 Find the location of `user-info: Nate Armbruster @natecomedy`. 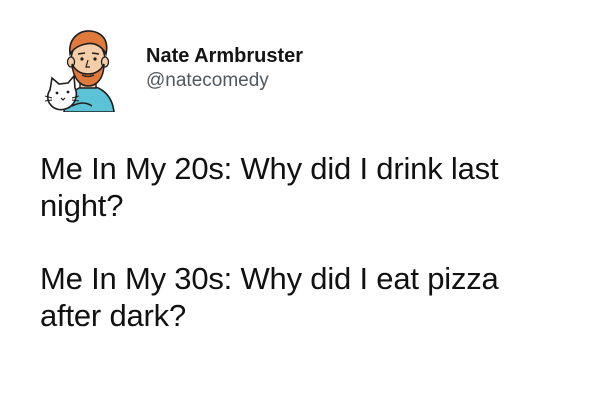

user-info: Nate Armbruster @natecomedy is located at coordinates (224, 68).